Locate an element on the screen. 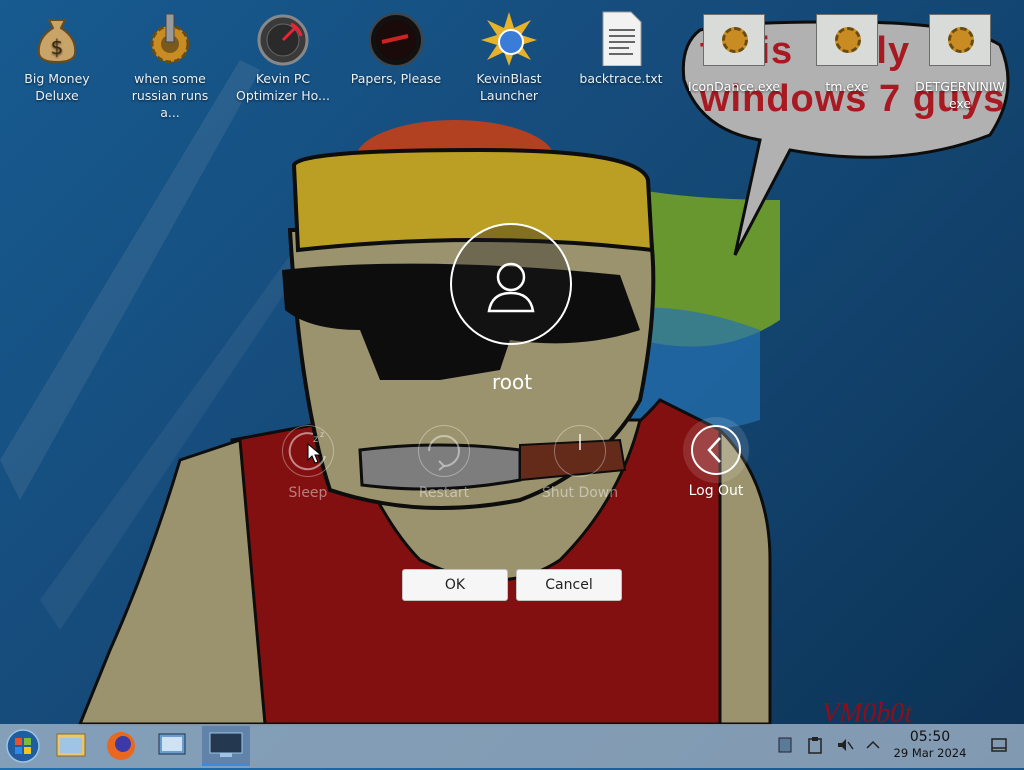 The height and width of the screenshot is (770, 1024). desktop-icon-papers-please: Papers, Please is located at coordinates (396, 45).